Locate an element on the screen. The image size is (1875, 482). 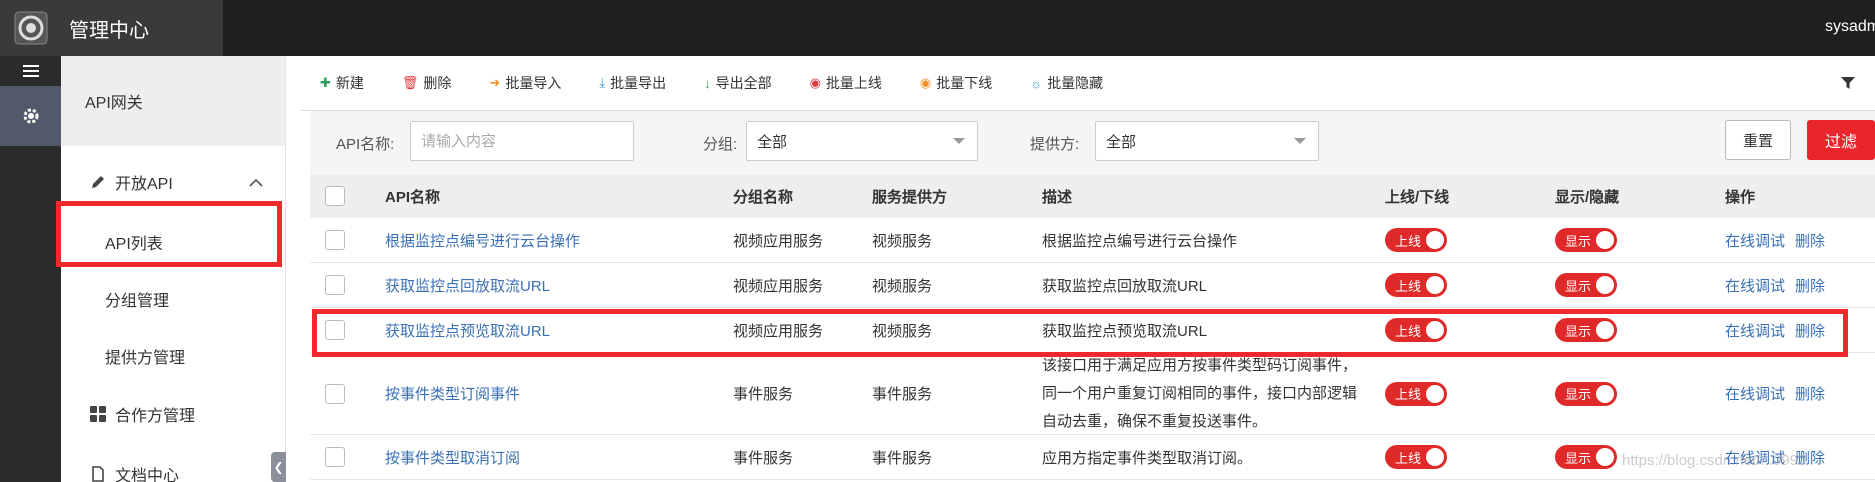
sidebar-group-label: 文档中心 is located at coordinates (147, 475).